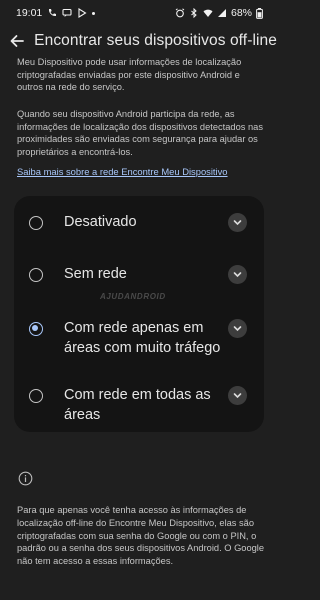  What do you see at coordinates (221, 13) in the screenshot?
I see `signal-icon` at bounding box center [221, 13].